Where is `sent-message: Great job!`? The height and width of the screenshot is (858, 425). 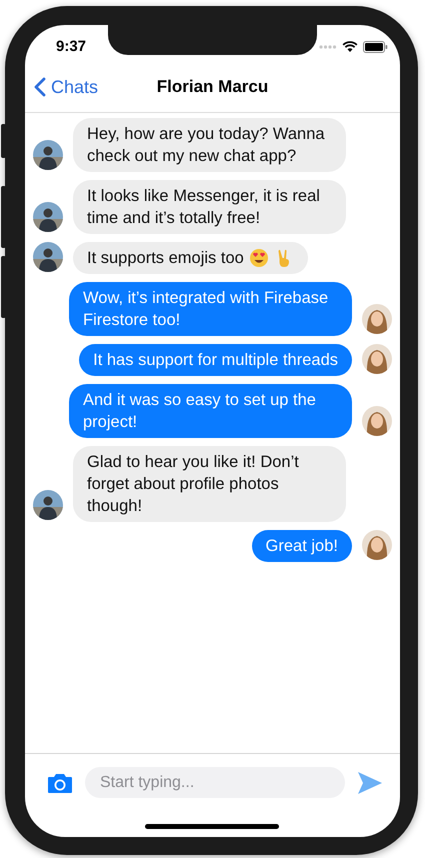 sent-message: Great job! is located at coordinates (302, 546).